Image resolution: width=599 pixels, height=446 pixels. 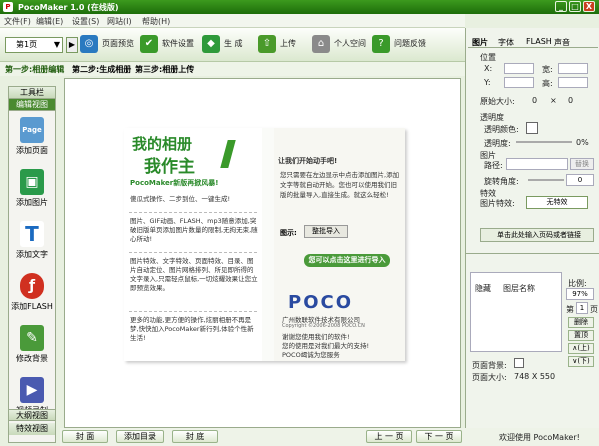 What do you see at coordinates (326, 231) in the screenshot?
I see `batch-import-button: 整批导入` at bounding box center [326, 231].